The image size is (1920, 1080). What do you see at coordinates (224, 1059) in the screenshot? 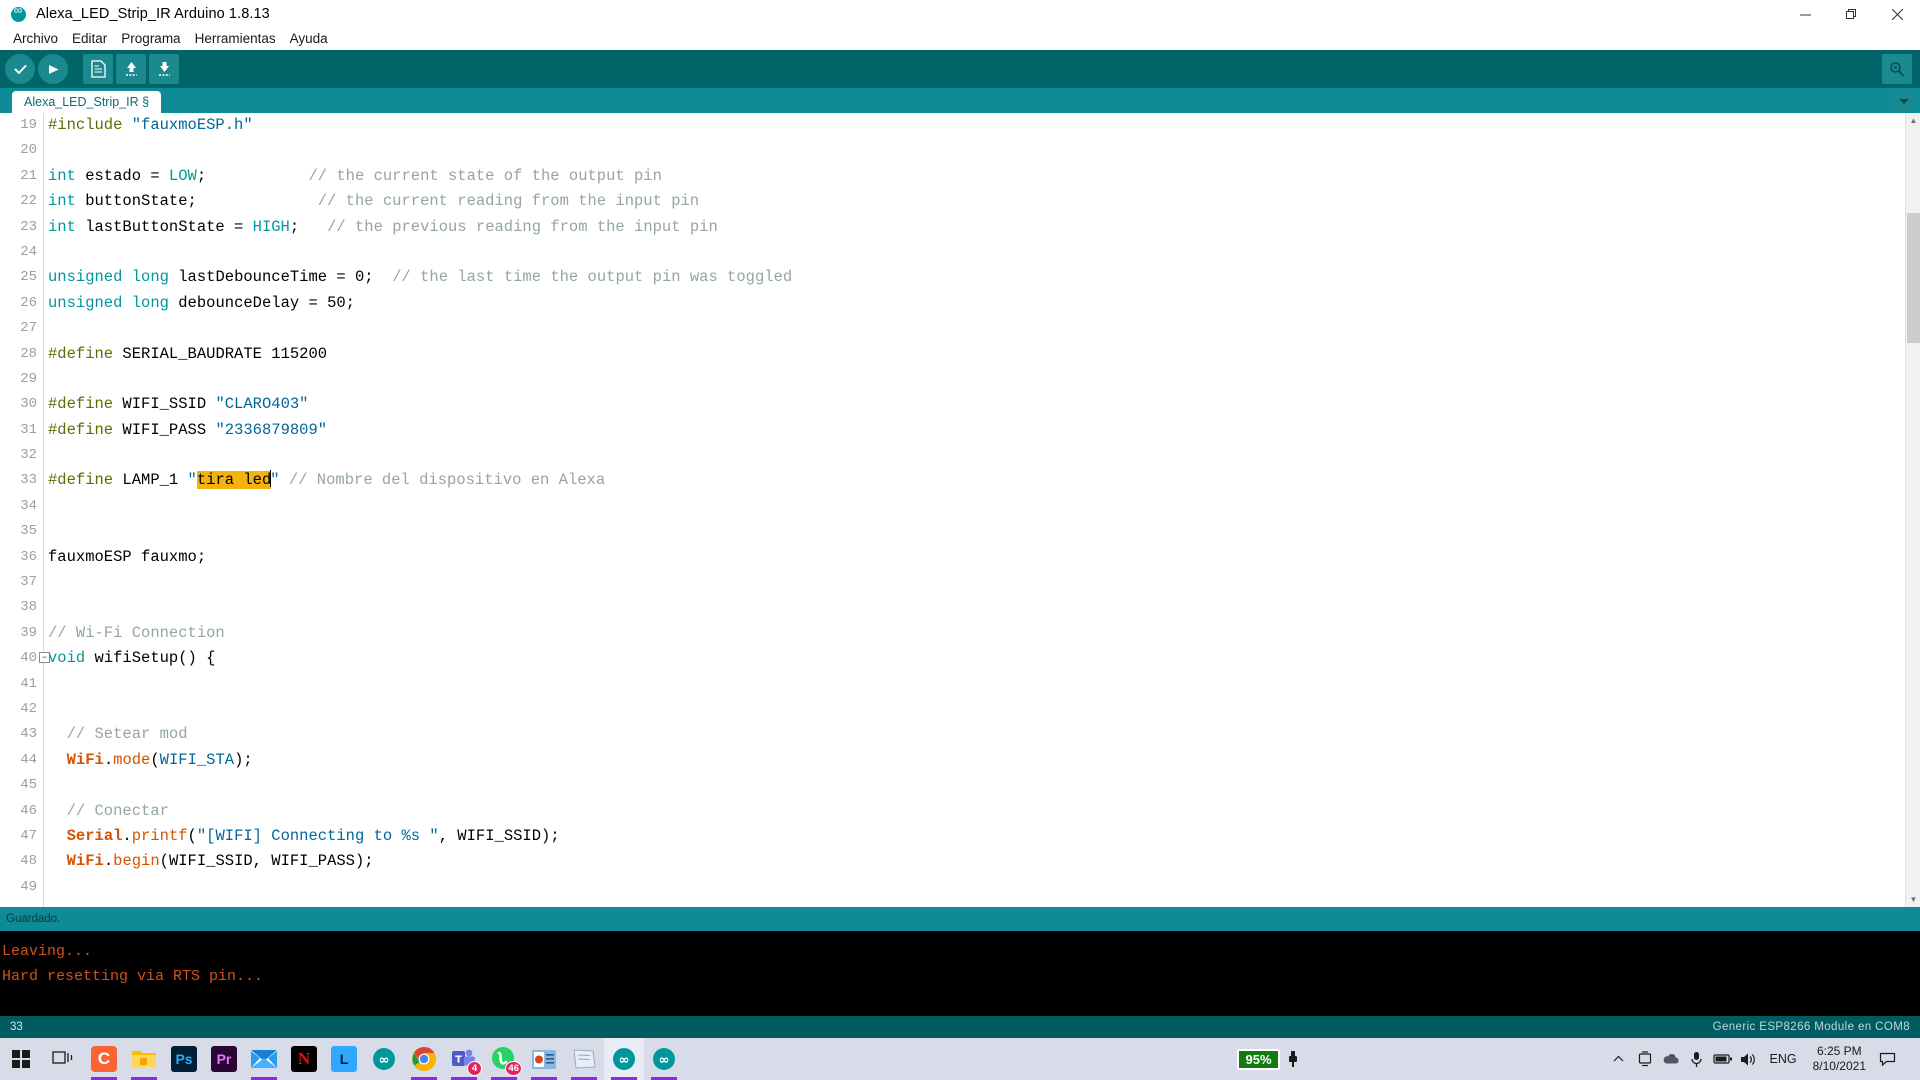
I see `taskbar-item-premiere-pro: Pr` at bounding box center [224, 1059].